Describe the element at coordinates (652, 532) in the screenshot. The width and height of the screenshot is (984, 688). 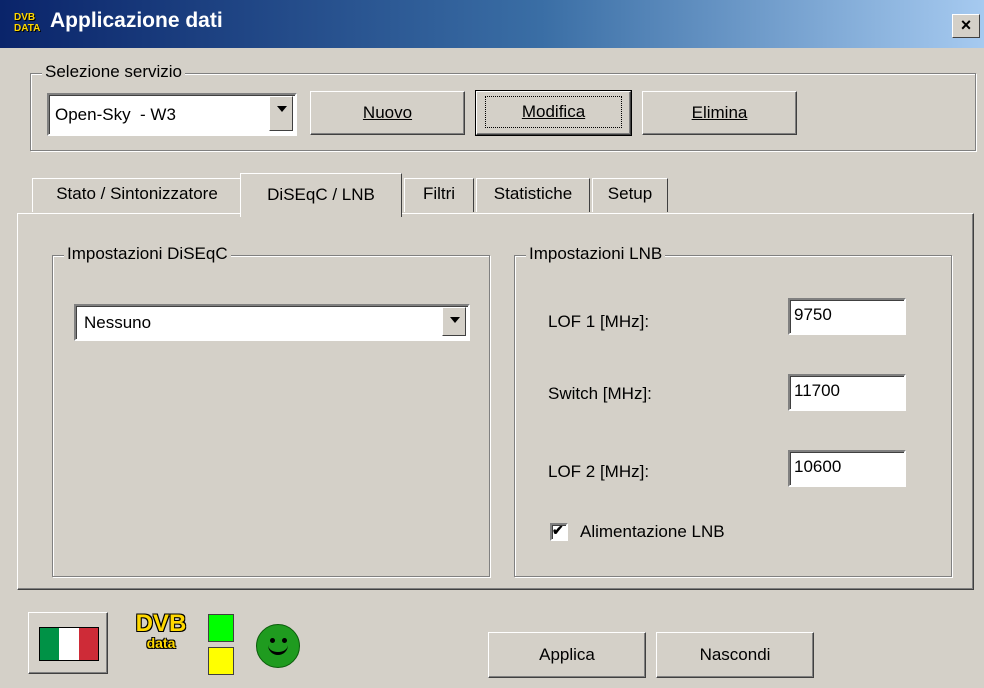
I see `lnb-power-label: Alimentazione LNB` at that location.